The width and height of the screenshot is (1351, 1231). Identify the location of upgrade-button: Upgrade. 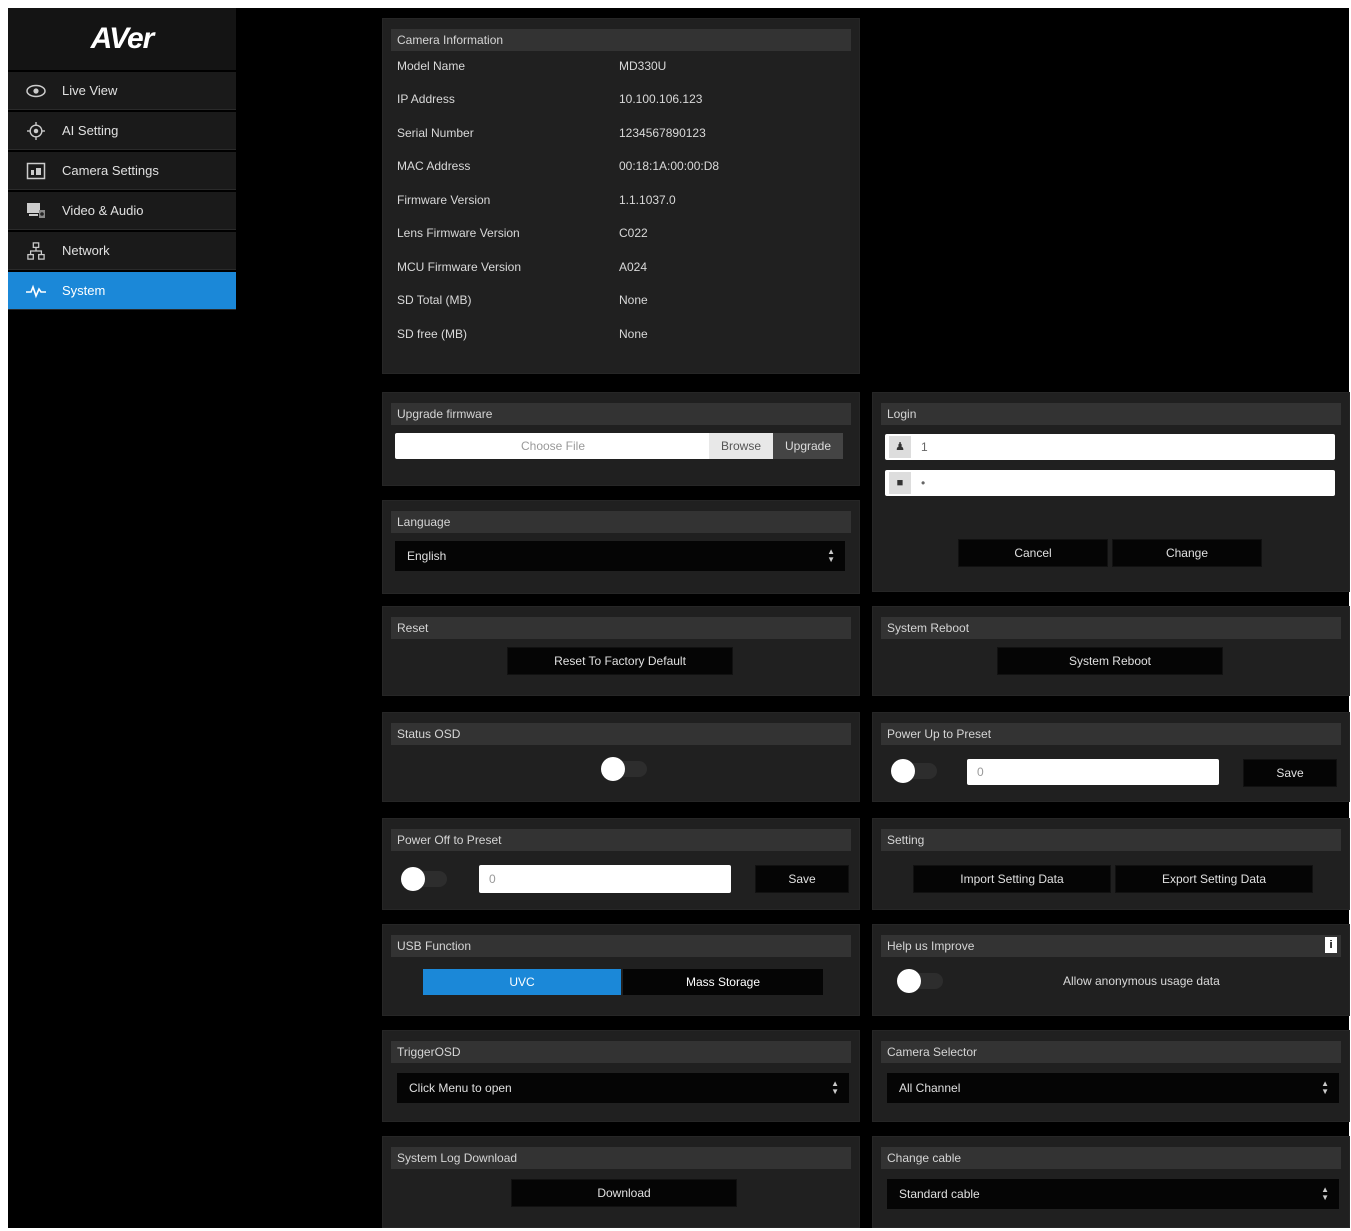
(808, 446).